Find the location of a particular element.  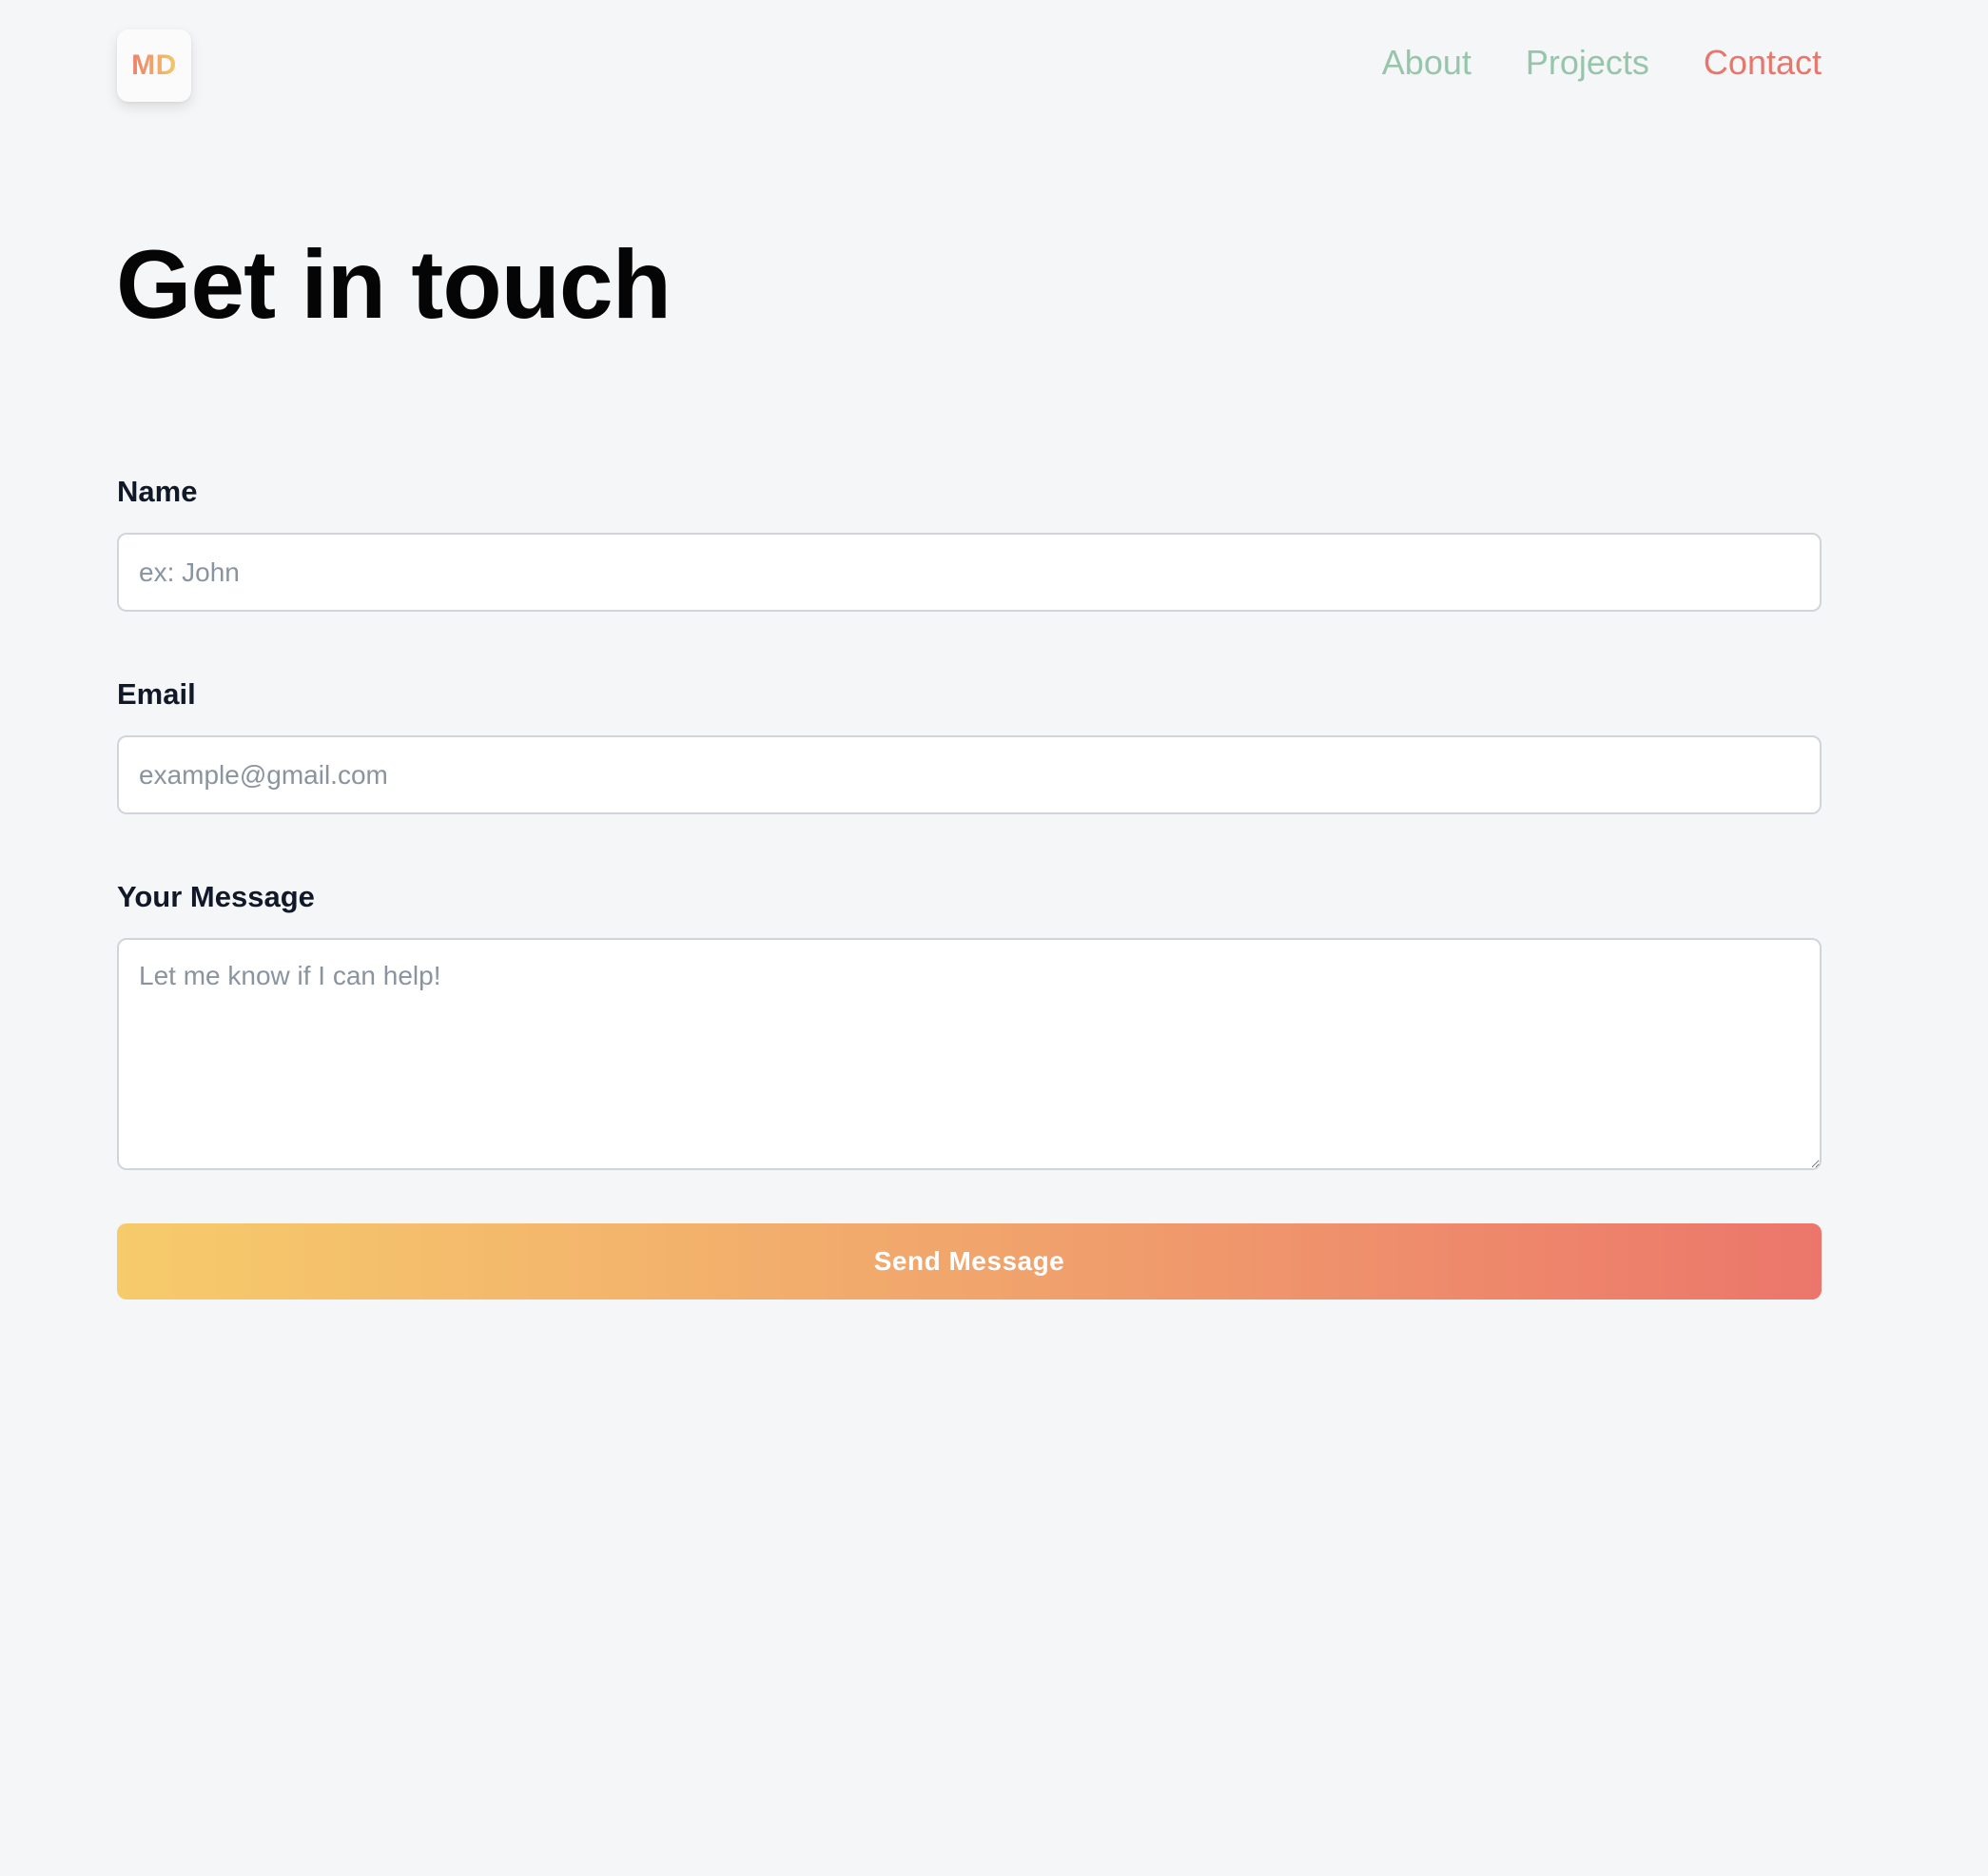

message-textarea is located at coordinates (970, 1054).